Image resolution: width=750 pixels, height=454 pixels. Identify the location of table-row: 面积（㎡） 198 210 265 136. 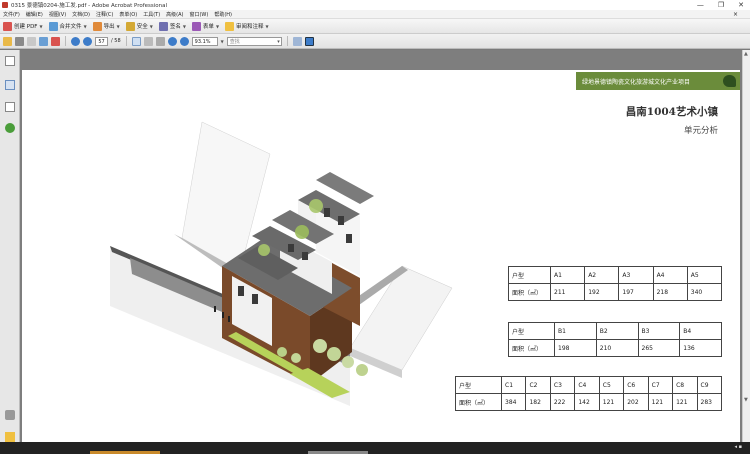
(615, 348).